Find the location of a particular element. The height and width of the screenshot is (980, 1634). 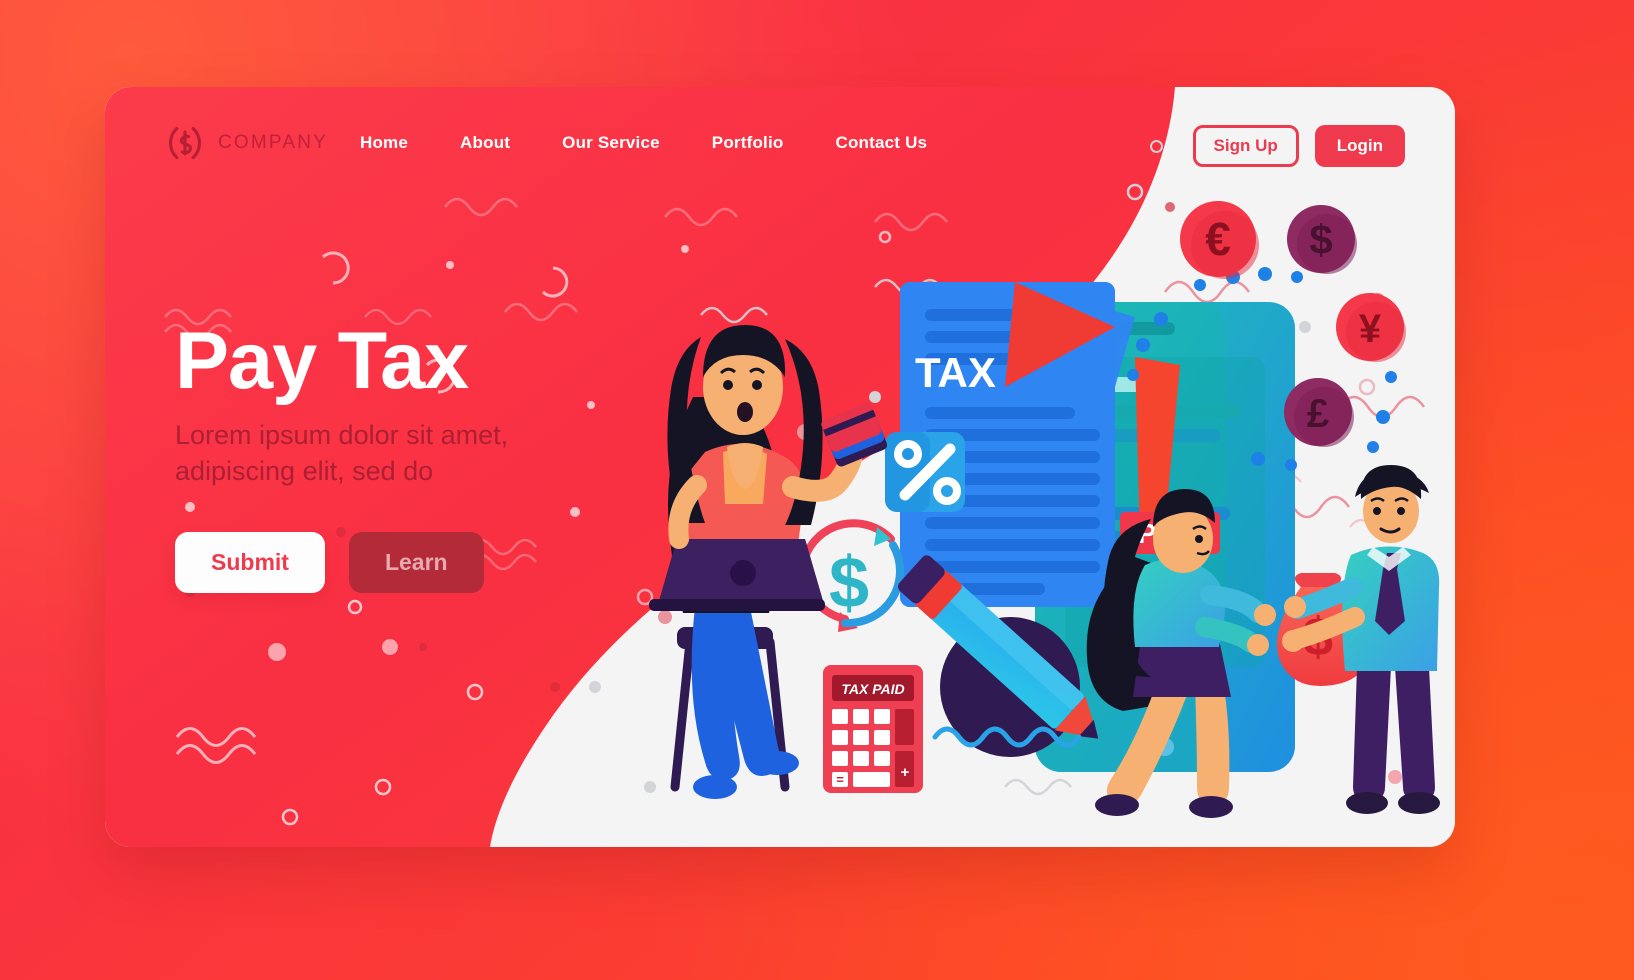

dollar-refresh-icon: $ is located at coordinates (851, 575).